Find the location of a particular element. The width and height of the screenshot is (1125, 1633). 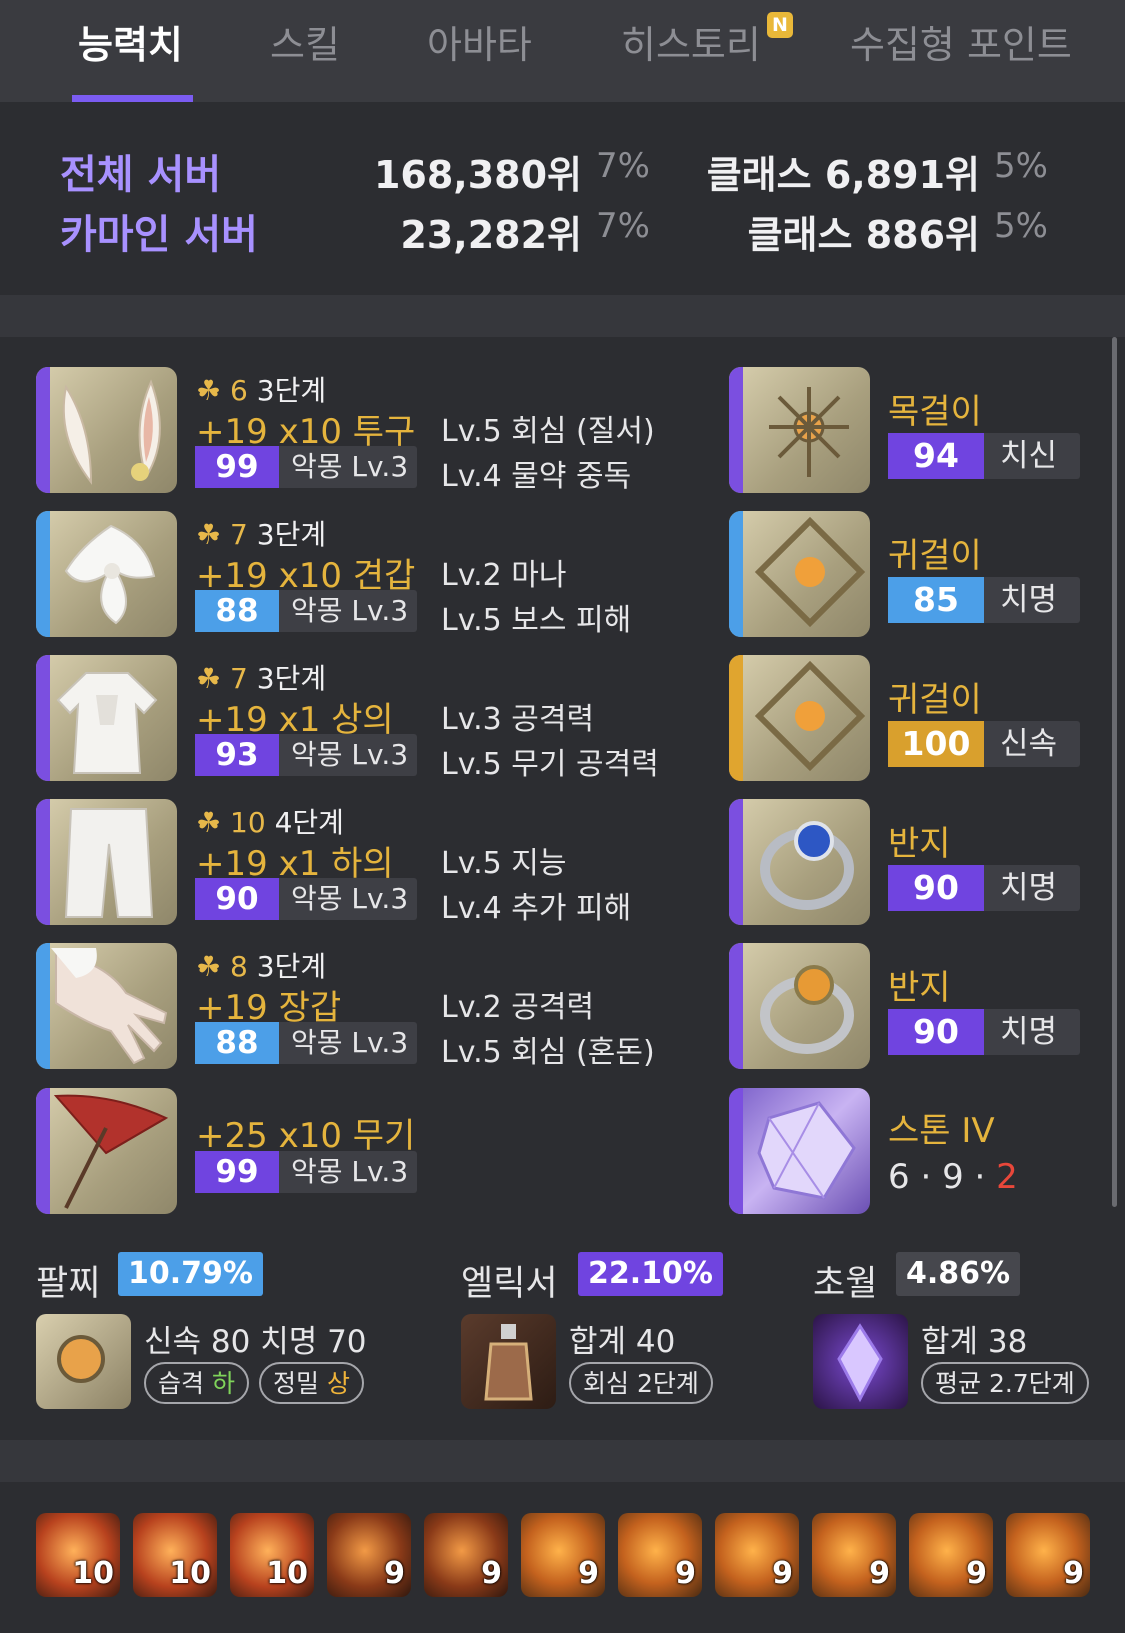

class-rank: 클래스 886위 is located at coordinates (863, 235).